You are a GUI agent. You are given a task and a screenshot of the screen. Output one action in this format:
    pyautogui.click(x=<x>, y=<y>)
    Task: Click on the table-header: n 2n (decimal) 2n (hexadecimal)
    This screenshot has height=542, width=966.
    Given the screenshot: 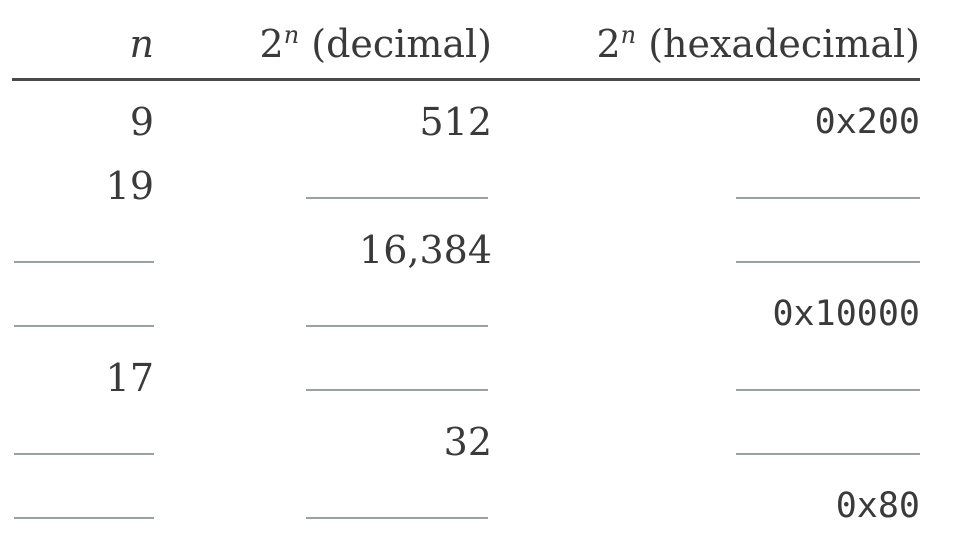 What is the action you would take?
    pyautogui.click(x=483, y=44)
    